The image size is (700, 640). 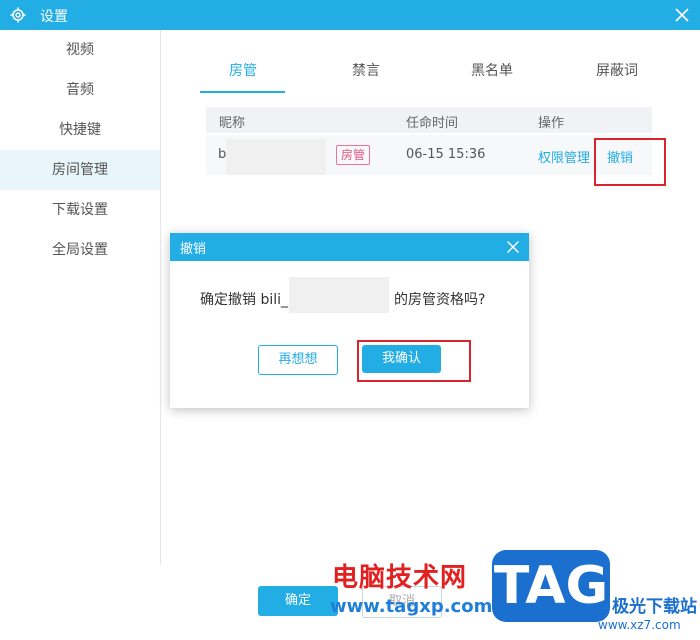 What do you see at coordinates (232, 123) in the screenshot?
I see `column-header-nickname: 昵称` at bounding box center [232, 123].